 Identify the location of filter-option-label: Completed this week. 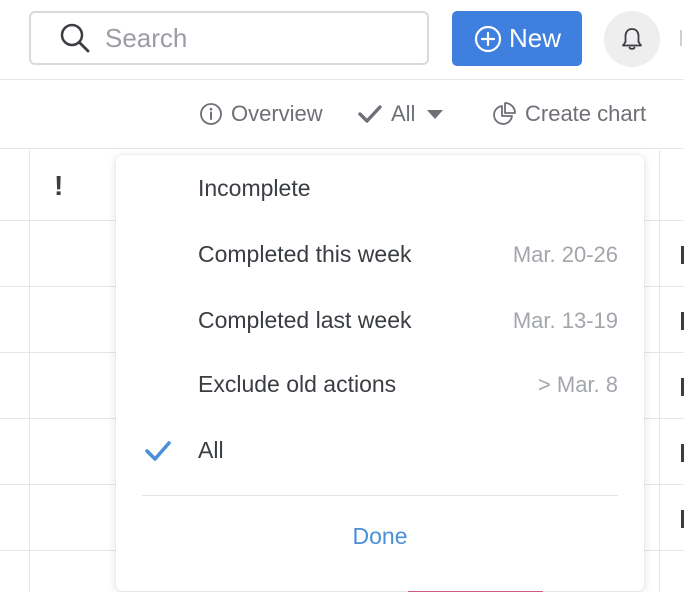
(305, 254).